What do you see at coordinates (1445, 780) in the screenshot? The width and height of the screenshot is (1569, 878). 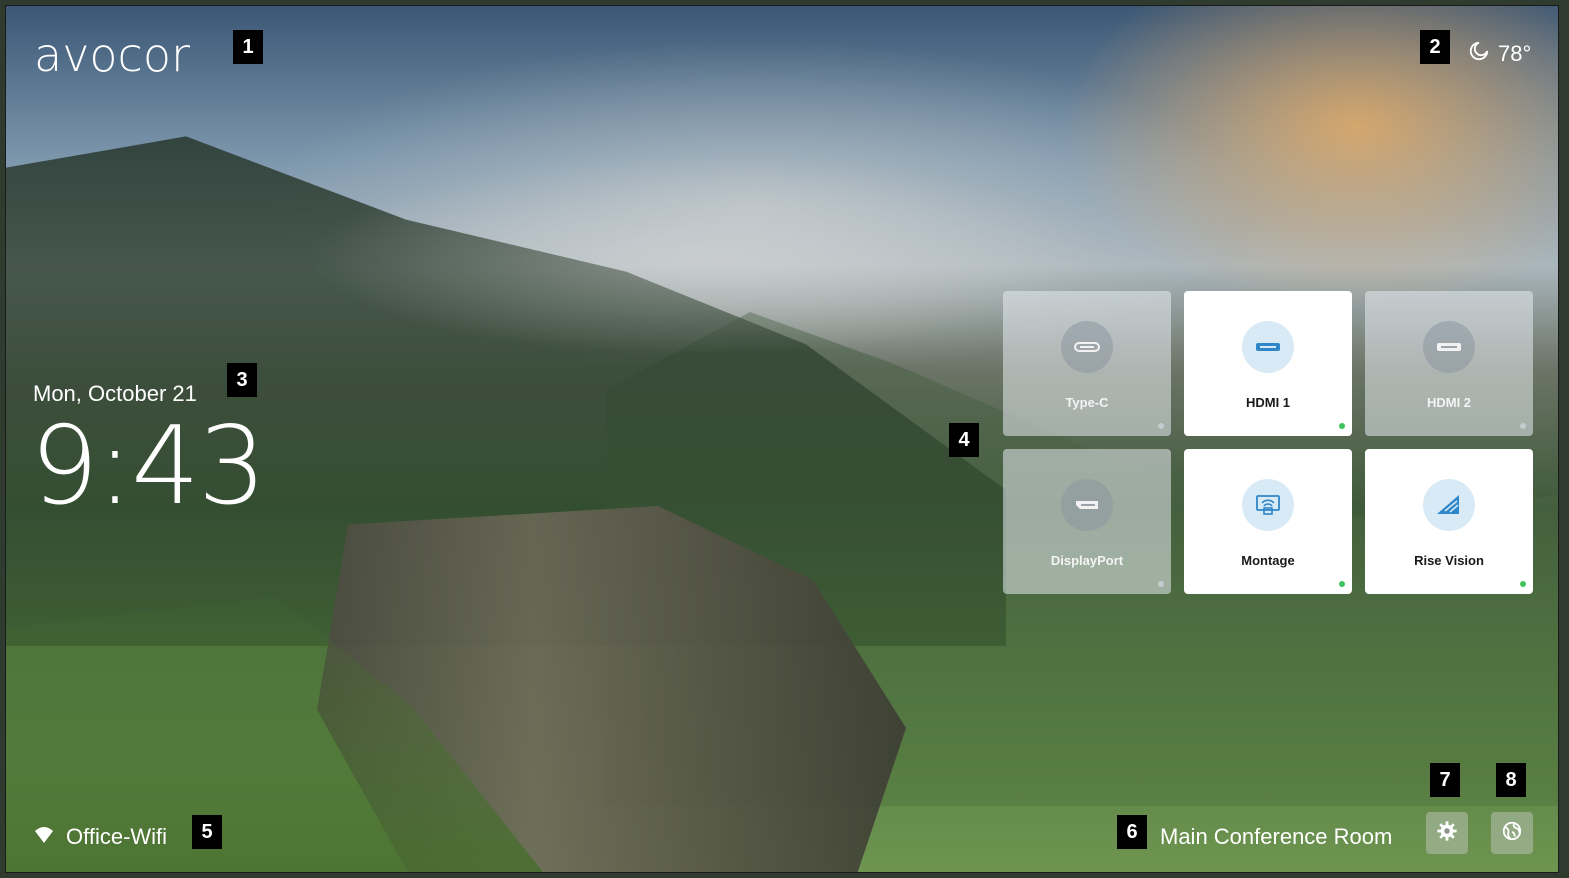 I see `annotation-badge-7: 7` at bounding box center [1445, 780].